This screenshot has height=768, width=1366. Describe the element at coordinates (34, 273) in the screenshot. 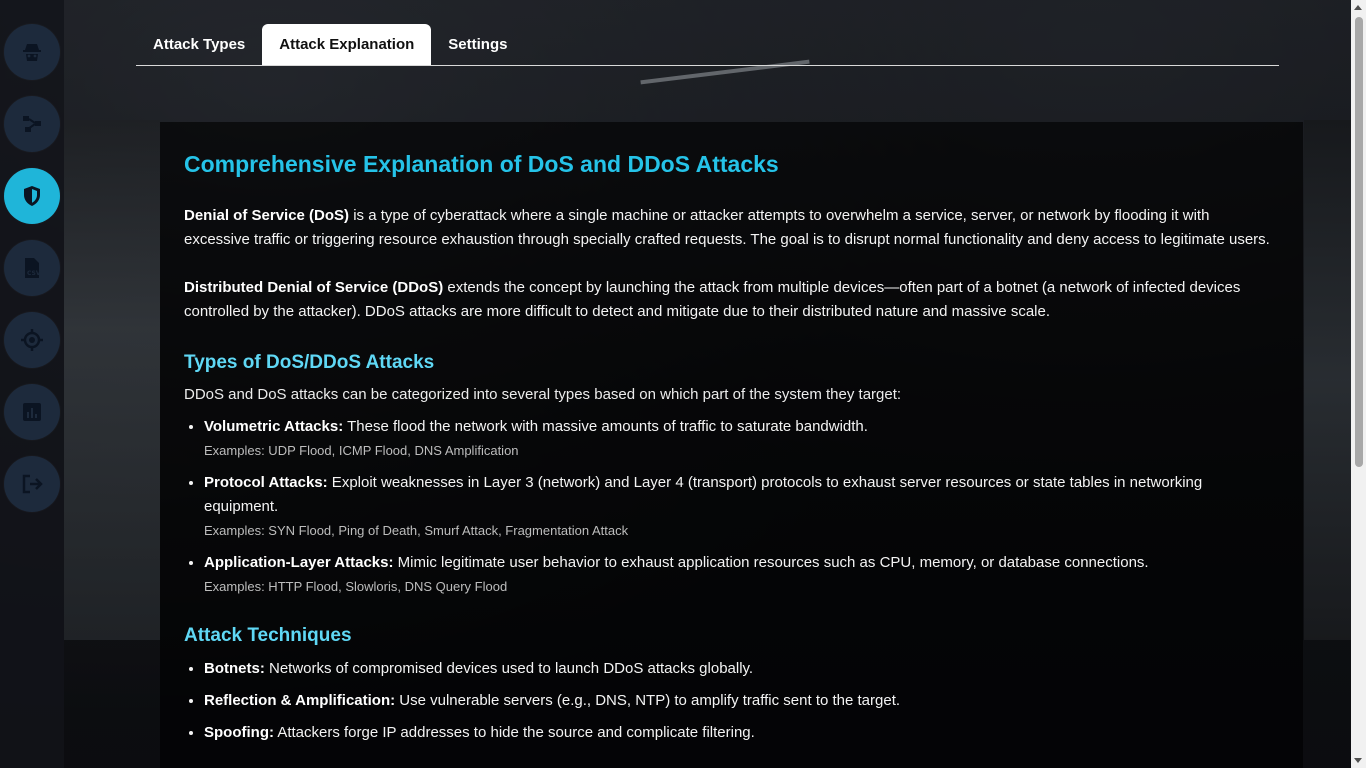

I see `svg-text: CSV` at that location.